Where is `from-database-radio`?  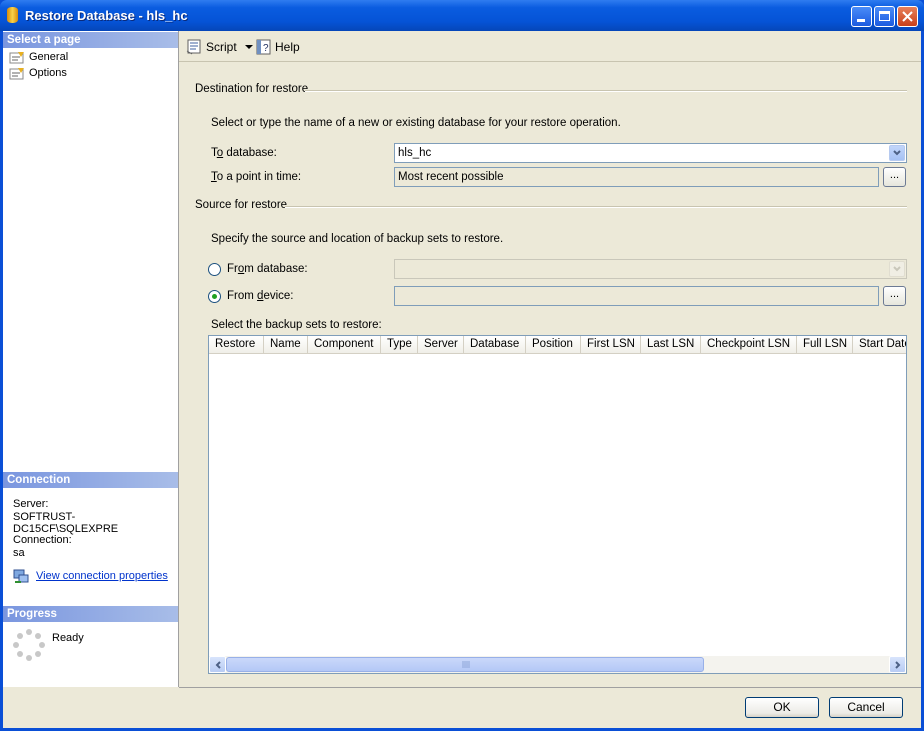
from-database-radio is located at coordinates (214, 269).